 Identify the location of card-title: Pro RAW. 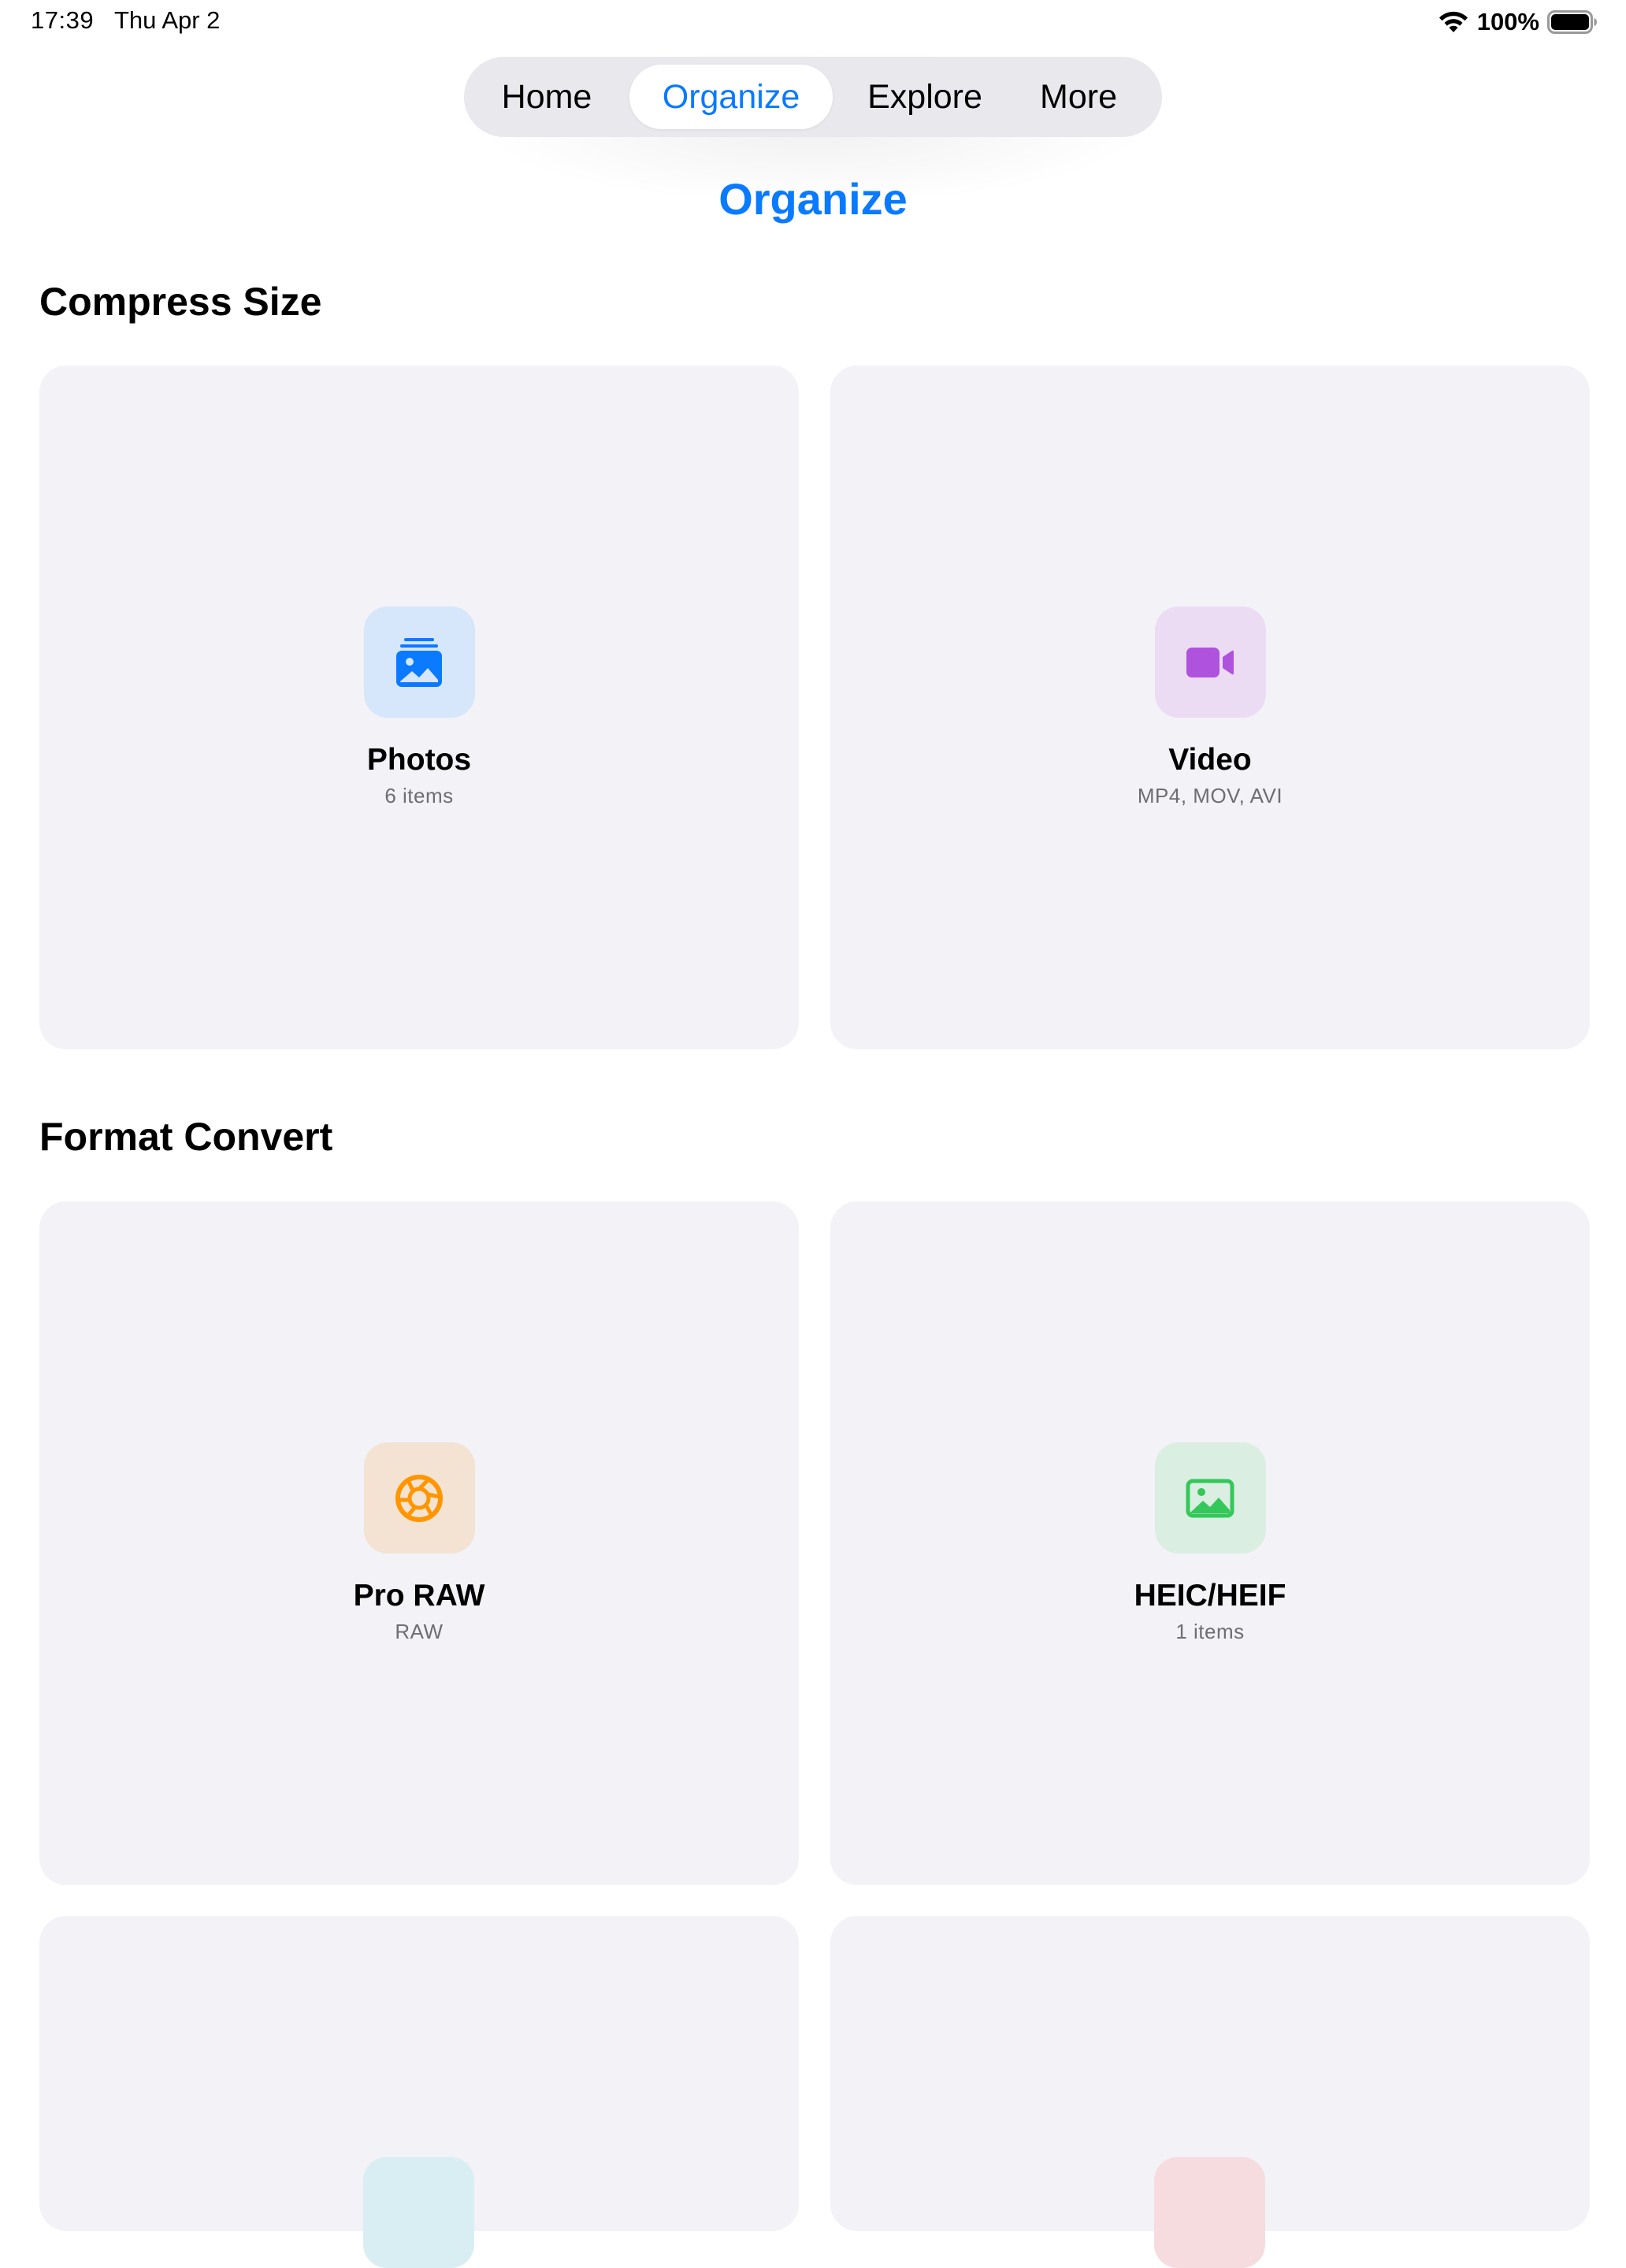
(419, 1596).